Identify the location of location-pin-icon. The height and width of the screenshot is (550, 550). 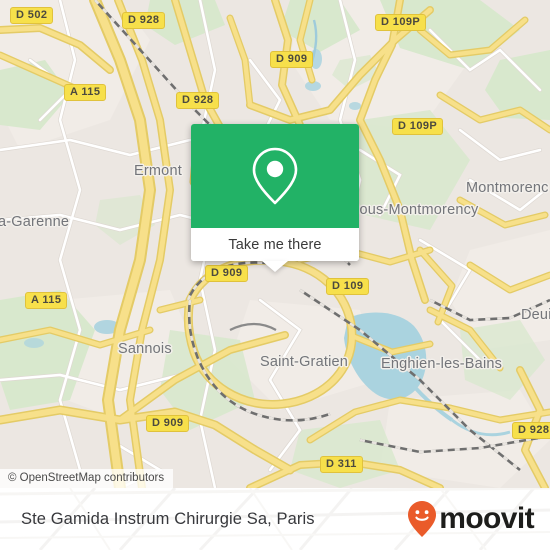
(275, 176).